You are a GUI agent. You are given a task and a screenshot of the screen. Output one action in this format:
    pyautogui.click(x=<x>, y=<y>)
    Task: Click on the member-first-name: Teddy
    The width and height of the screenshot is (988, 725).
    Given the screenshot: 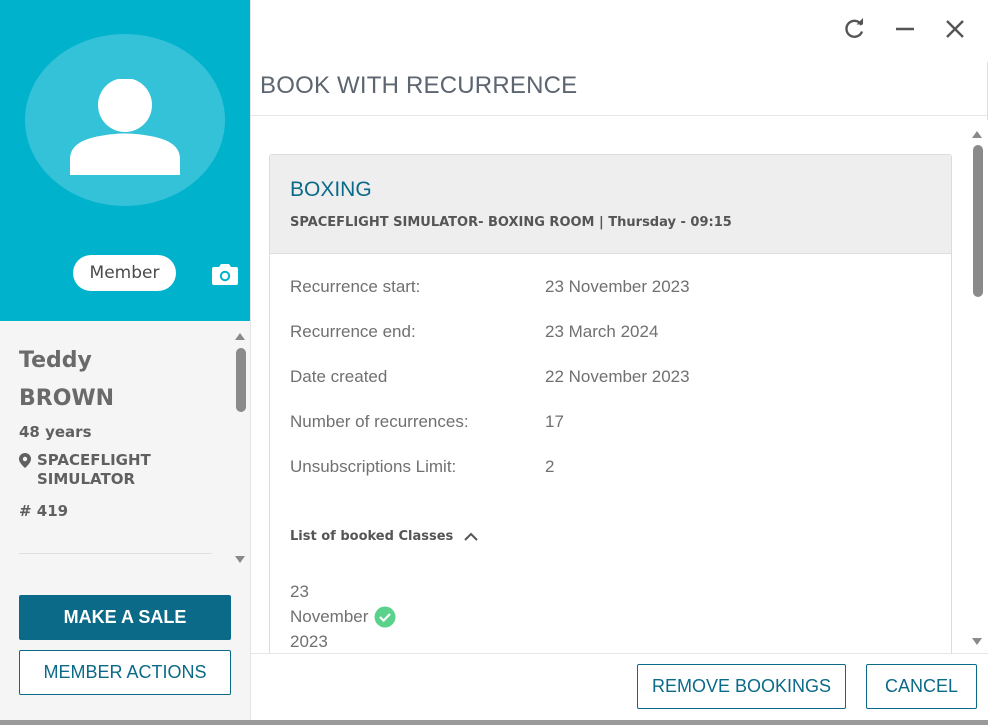 What is the action you would take?
    pyautogui.click(x=55, y=360)
    